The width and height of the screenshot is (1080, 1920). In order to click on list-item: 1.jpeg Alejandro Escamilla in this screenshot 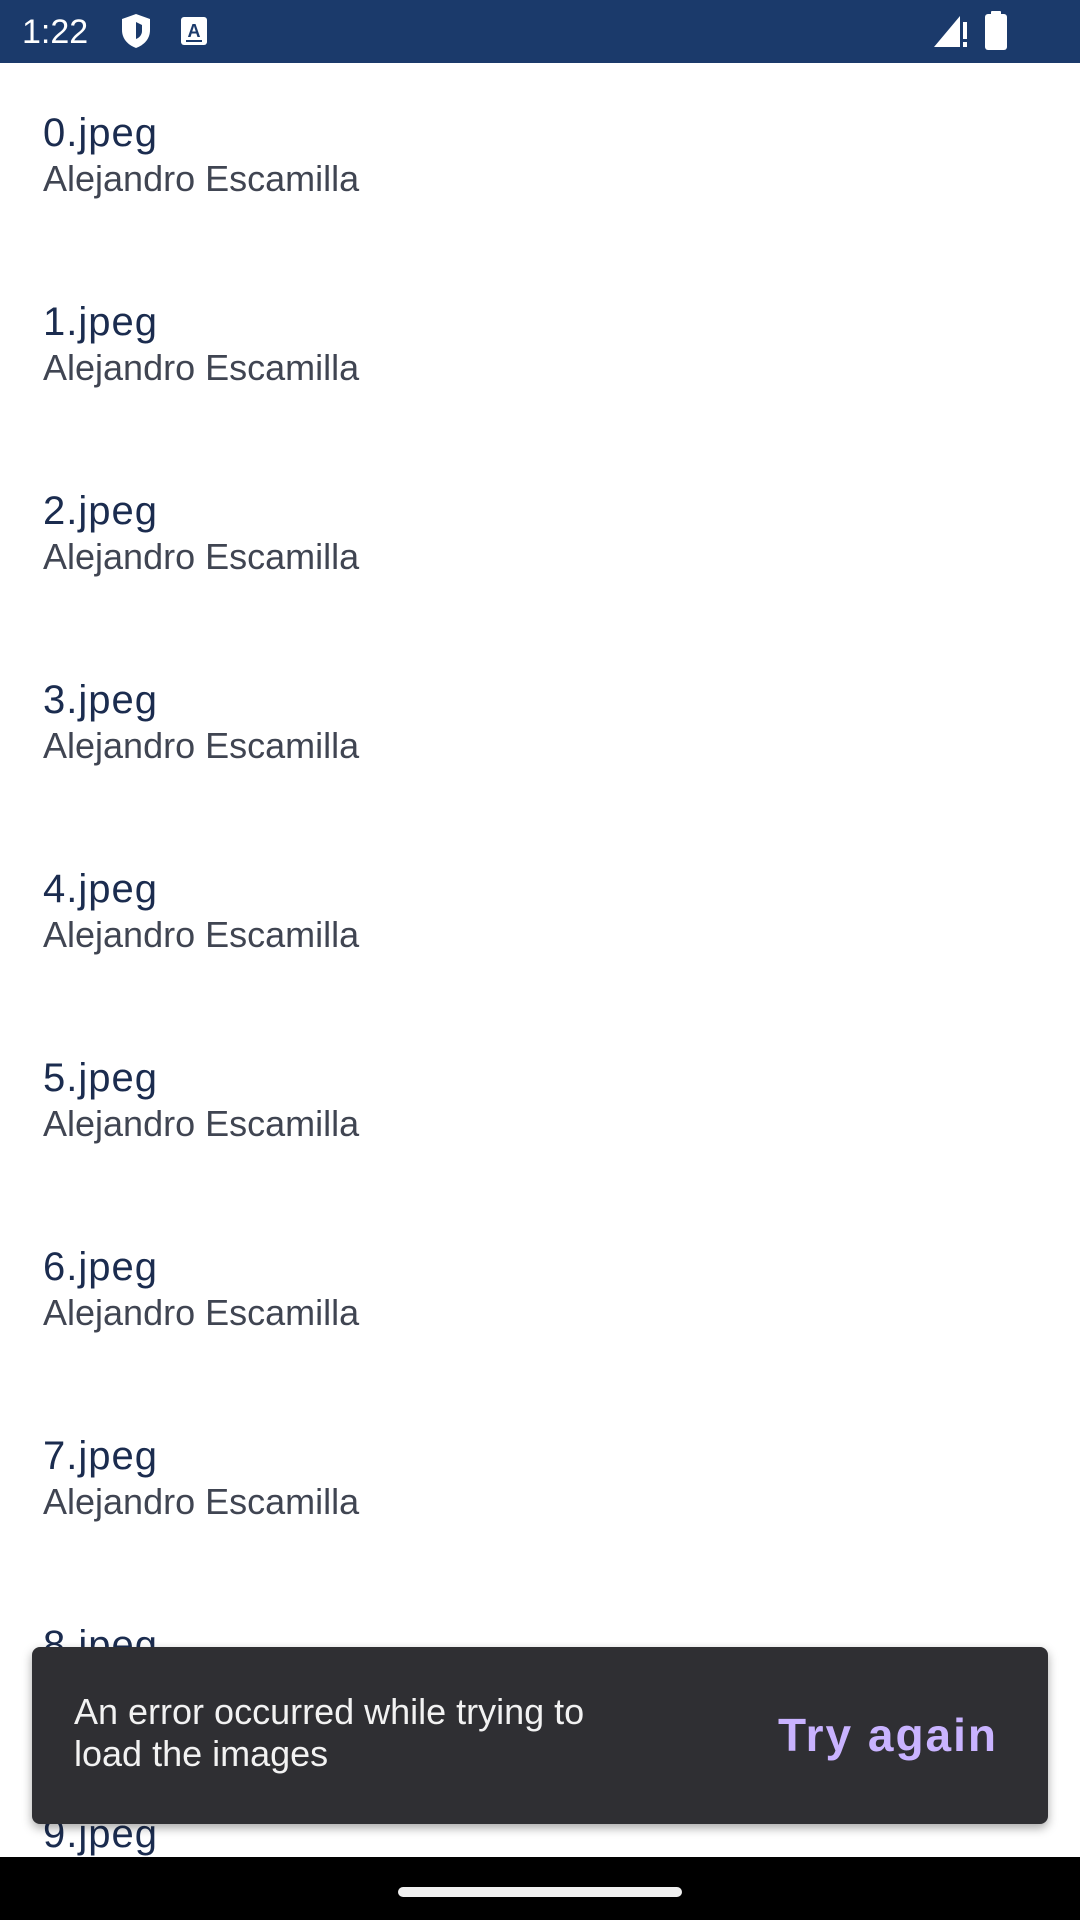, I will do `click(540, 346)`.